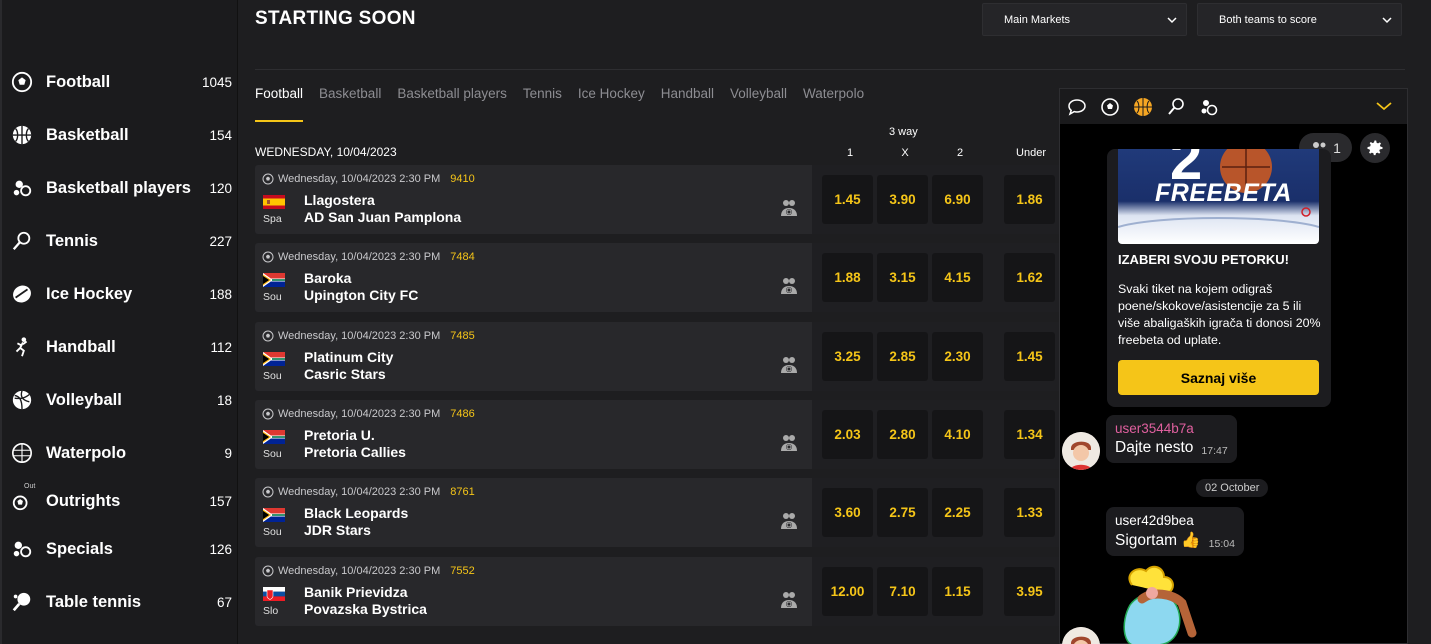 This screenshot has width=1431, height=644. I want to click on south-africa-flag-icon, so click(274, 437).